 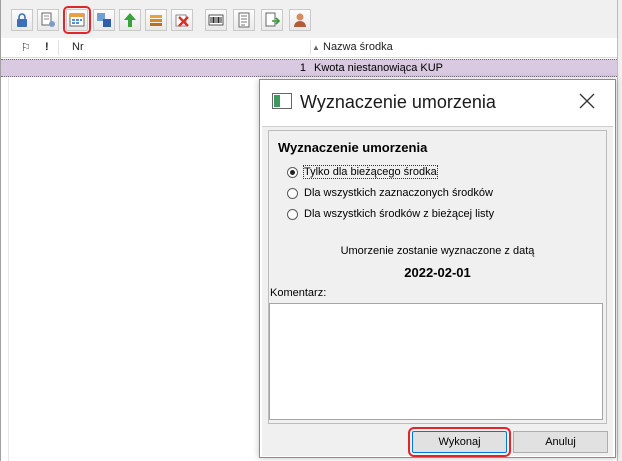 I want to click on export-icon, so click(x=272, y=19).